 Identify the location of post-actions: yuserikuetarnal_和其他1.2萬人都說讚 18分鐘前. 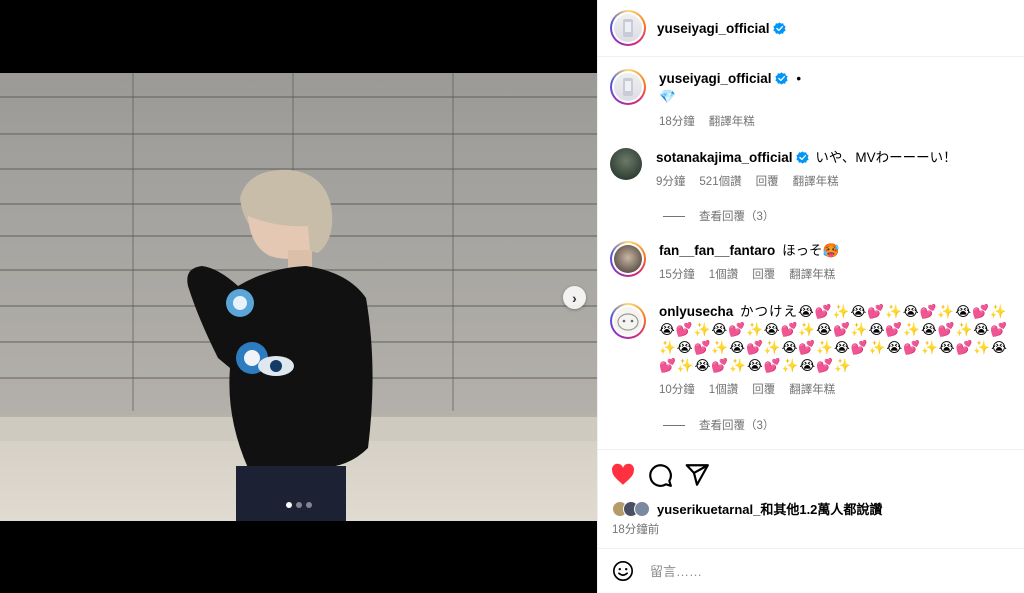
(811, 497).